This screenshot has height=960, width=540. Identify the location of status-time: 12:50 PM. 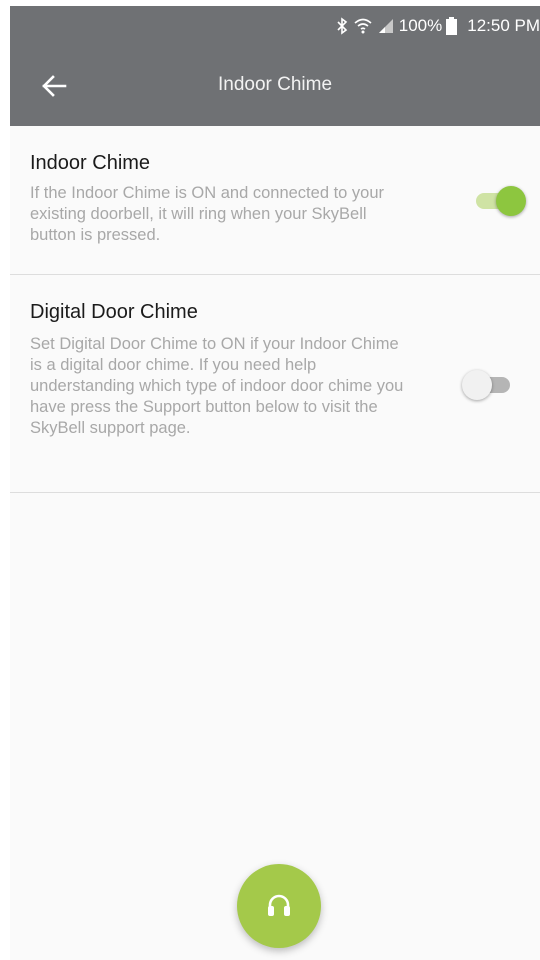
(503, 25).